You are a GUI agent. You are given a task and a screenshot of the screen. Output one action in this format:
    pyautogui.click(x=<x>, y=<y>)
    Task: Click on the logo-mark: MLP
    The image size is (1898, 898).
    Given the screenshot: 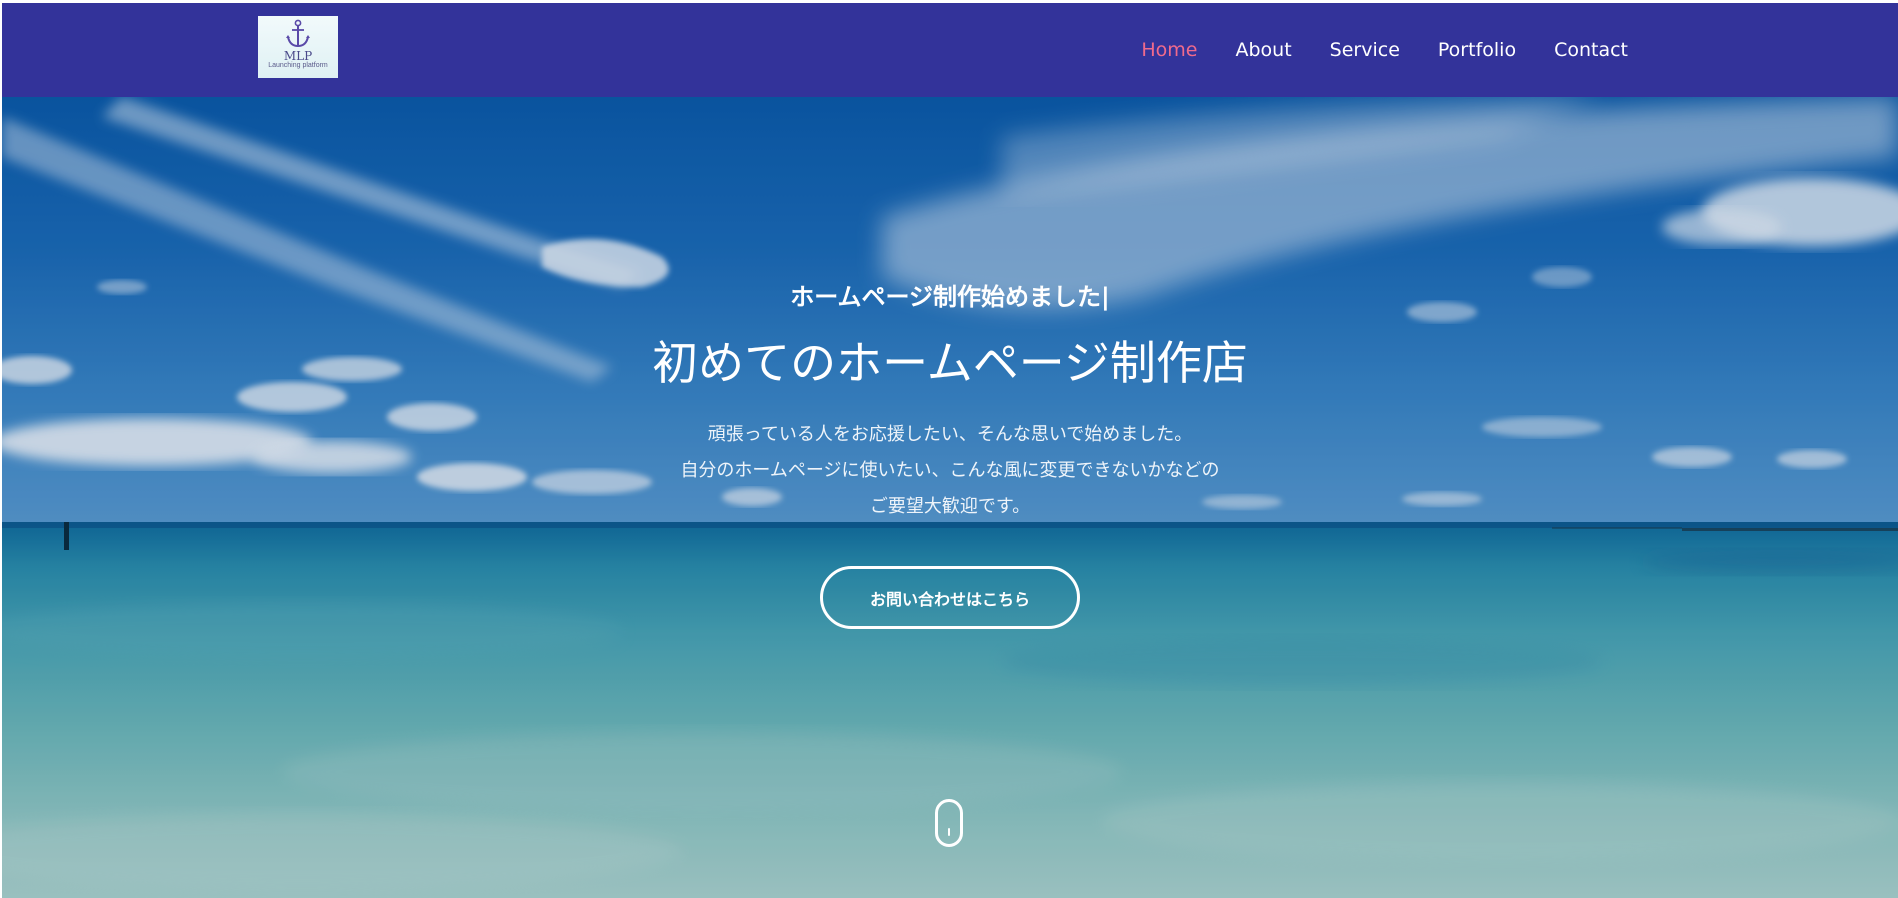 What is the action you would take?
    pyautogui.click(x=298, y=56)
    